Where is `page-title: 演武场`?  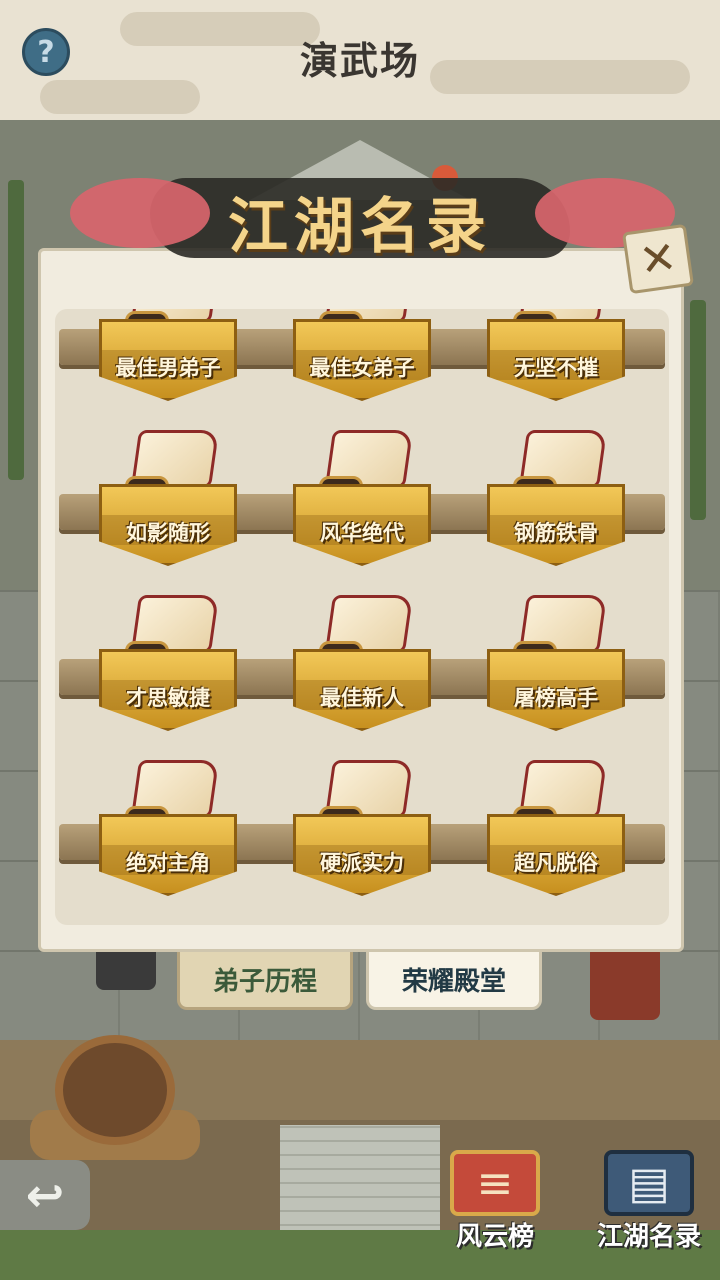
page-title: 演武场 is located at coordinates (359, 61).